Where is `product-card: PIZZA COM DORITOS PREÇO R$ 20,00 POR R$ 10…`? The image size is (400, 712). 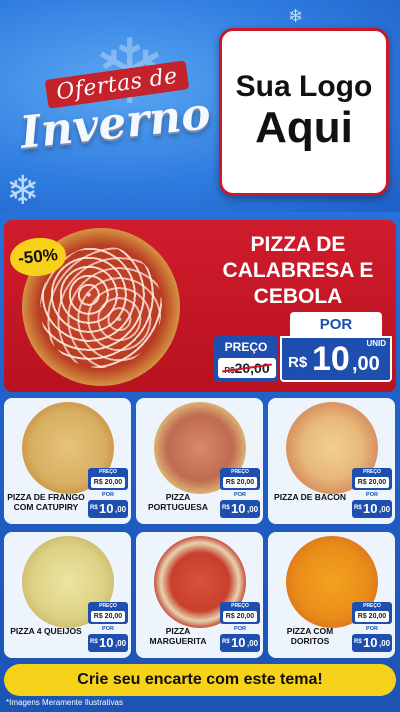
product-card: PIZZA COM DORITOS PREÇO R$ 20,00 POR R$ 10… is located at coordinates (331, 595).